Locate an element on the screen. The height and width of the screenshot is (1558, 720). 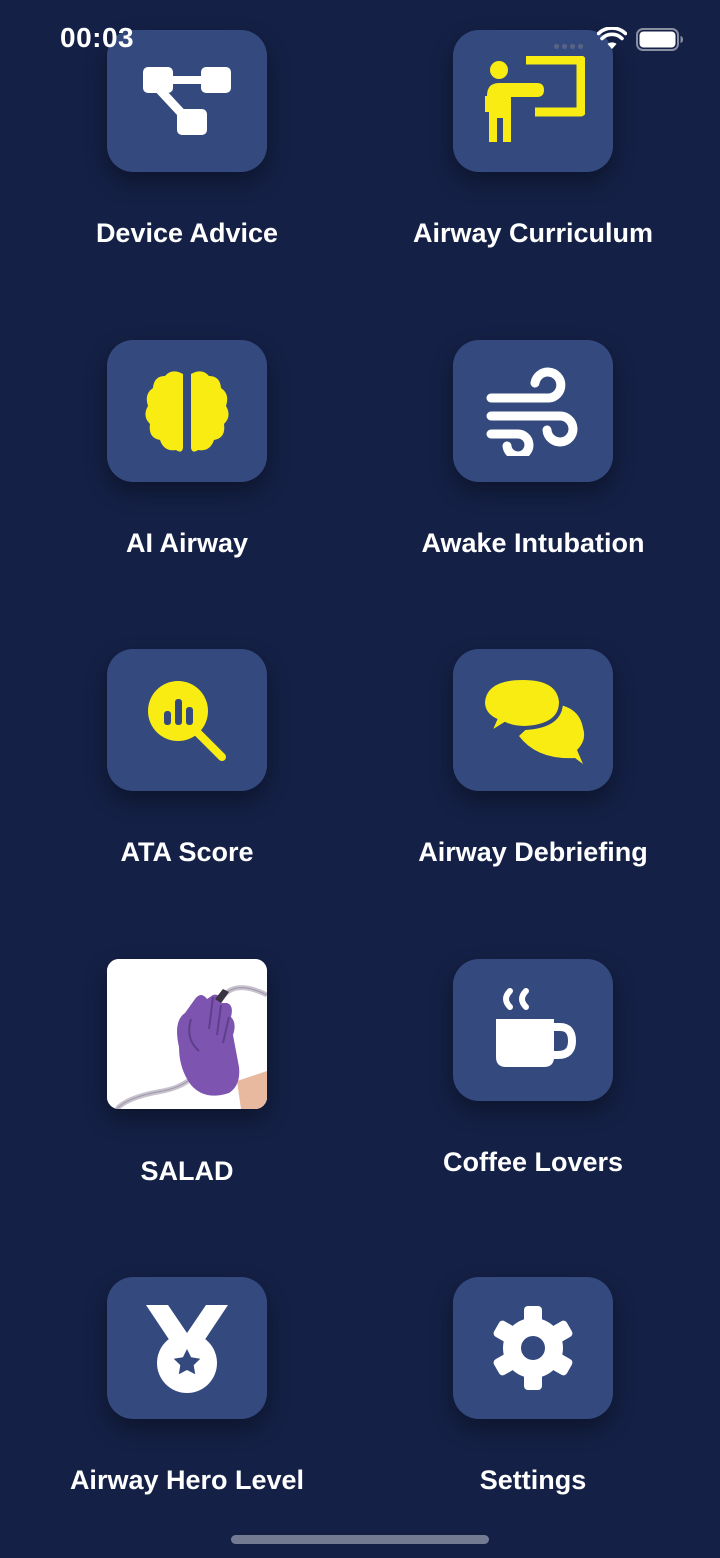
awake-intubation-tile is located at coordinates (533, 411).